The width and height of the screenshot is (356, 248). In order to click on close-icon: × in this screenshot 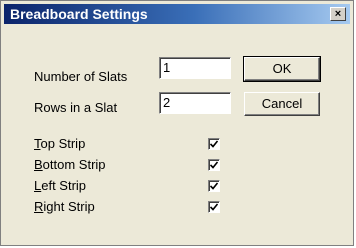, I will do `click(338, 14)`.